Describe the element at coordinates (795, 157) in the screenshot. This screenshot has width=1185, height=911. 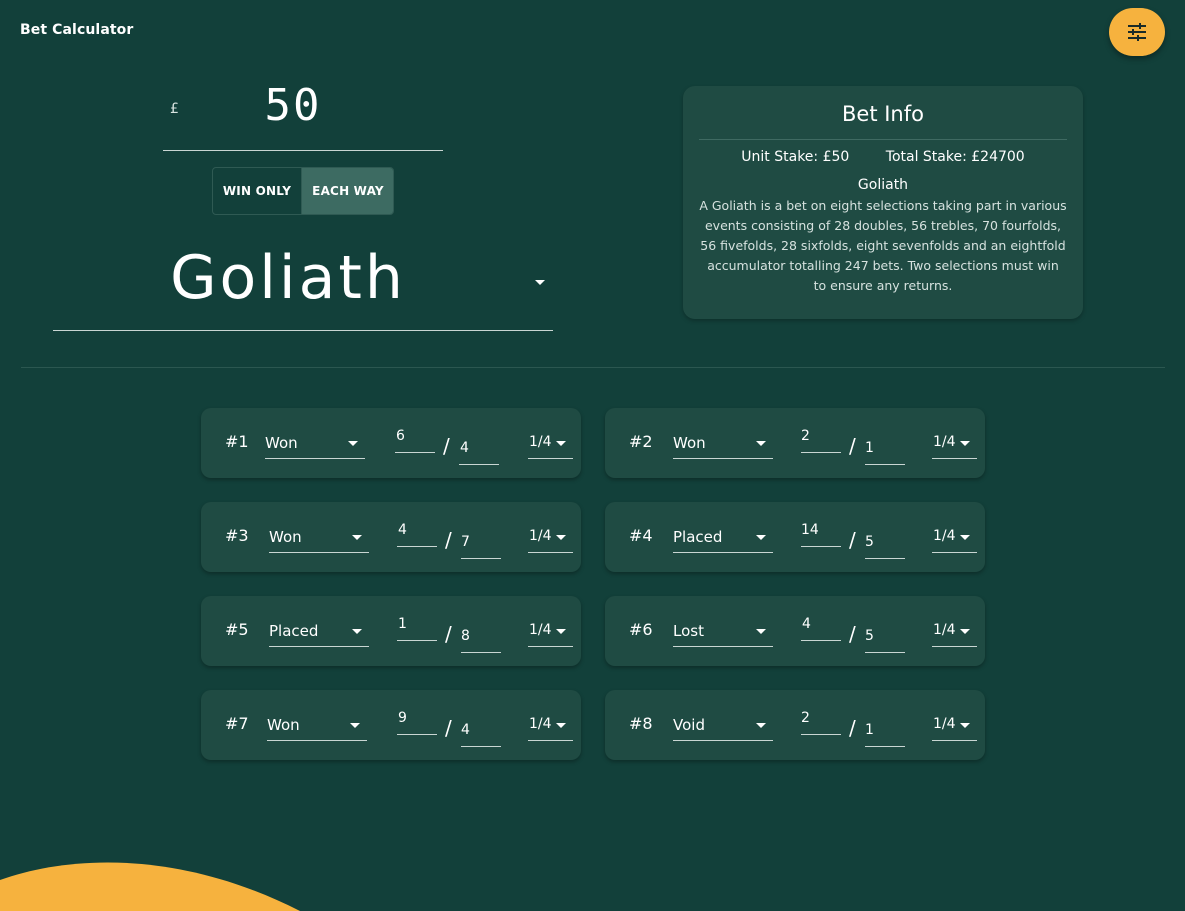
I see `unit-stake: Unit Stake: £50` at that location.